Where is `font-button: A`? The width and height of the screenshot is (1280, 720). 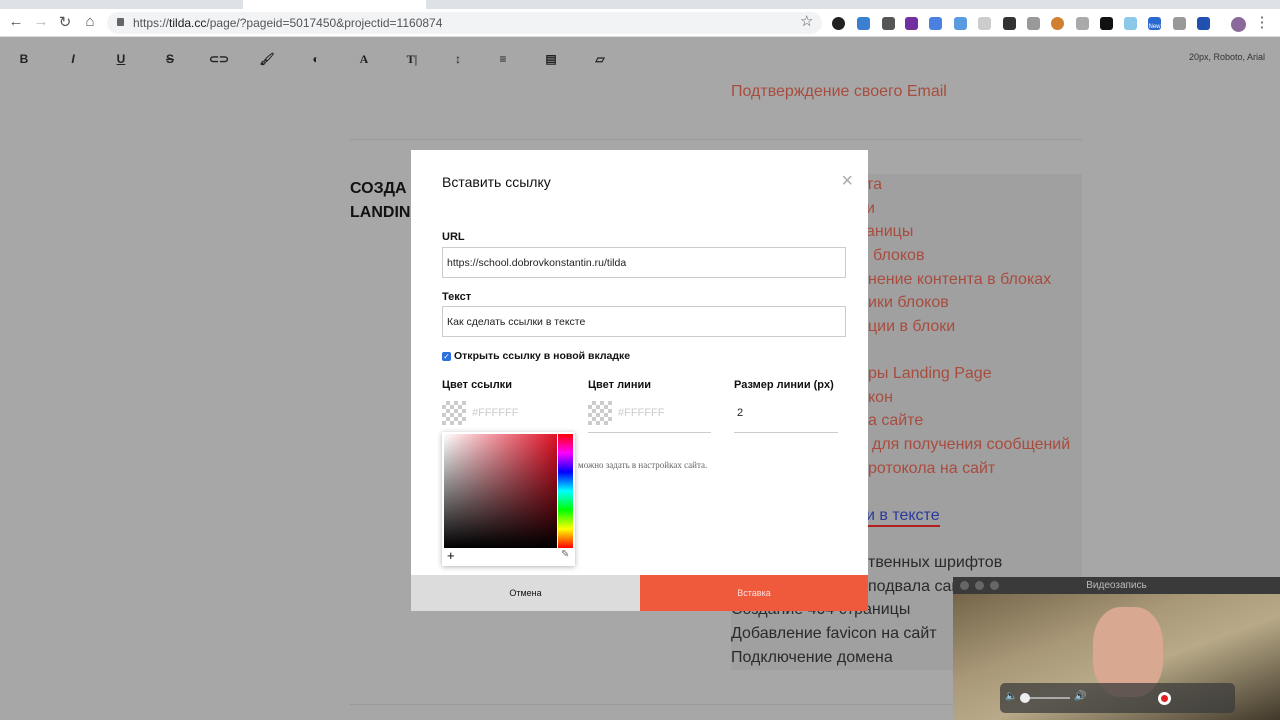
font-button: A is located at coordinates (364, 59).